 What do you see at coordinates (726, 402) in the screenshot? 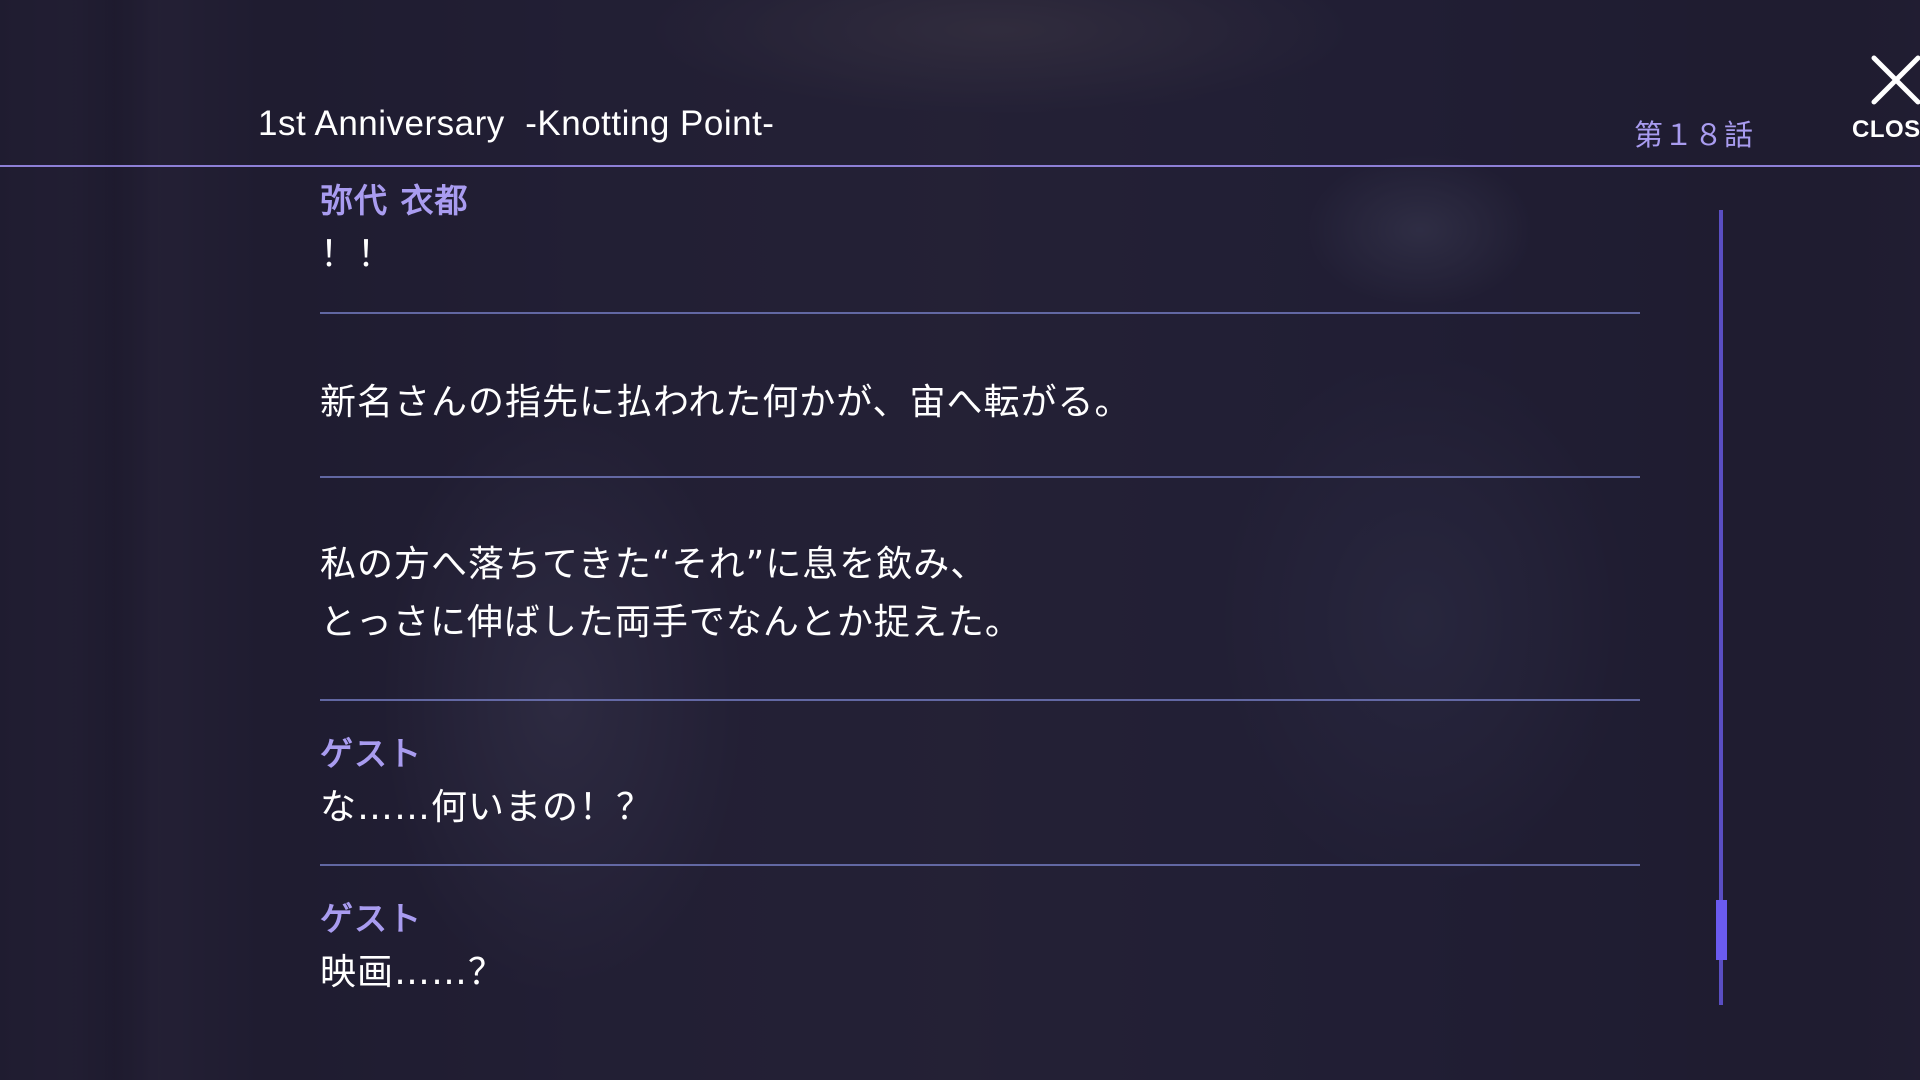
I see `narration-line: 新名さんの指先に払われた何かが、宙へ転がる。` at bounding box center [726, 402].